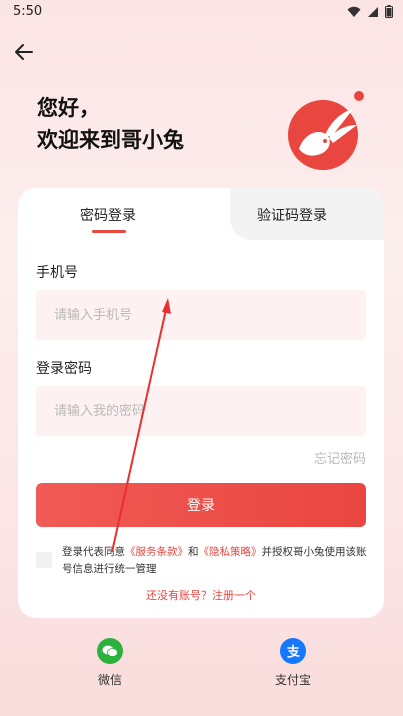  What do you see at coordinates (64, 369) in the screenshot?
I see `password-label: 登录密码` at bounding box center [64, 369].